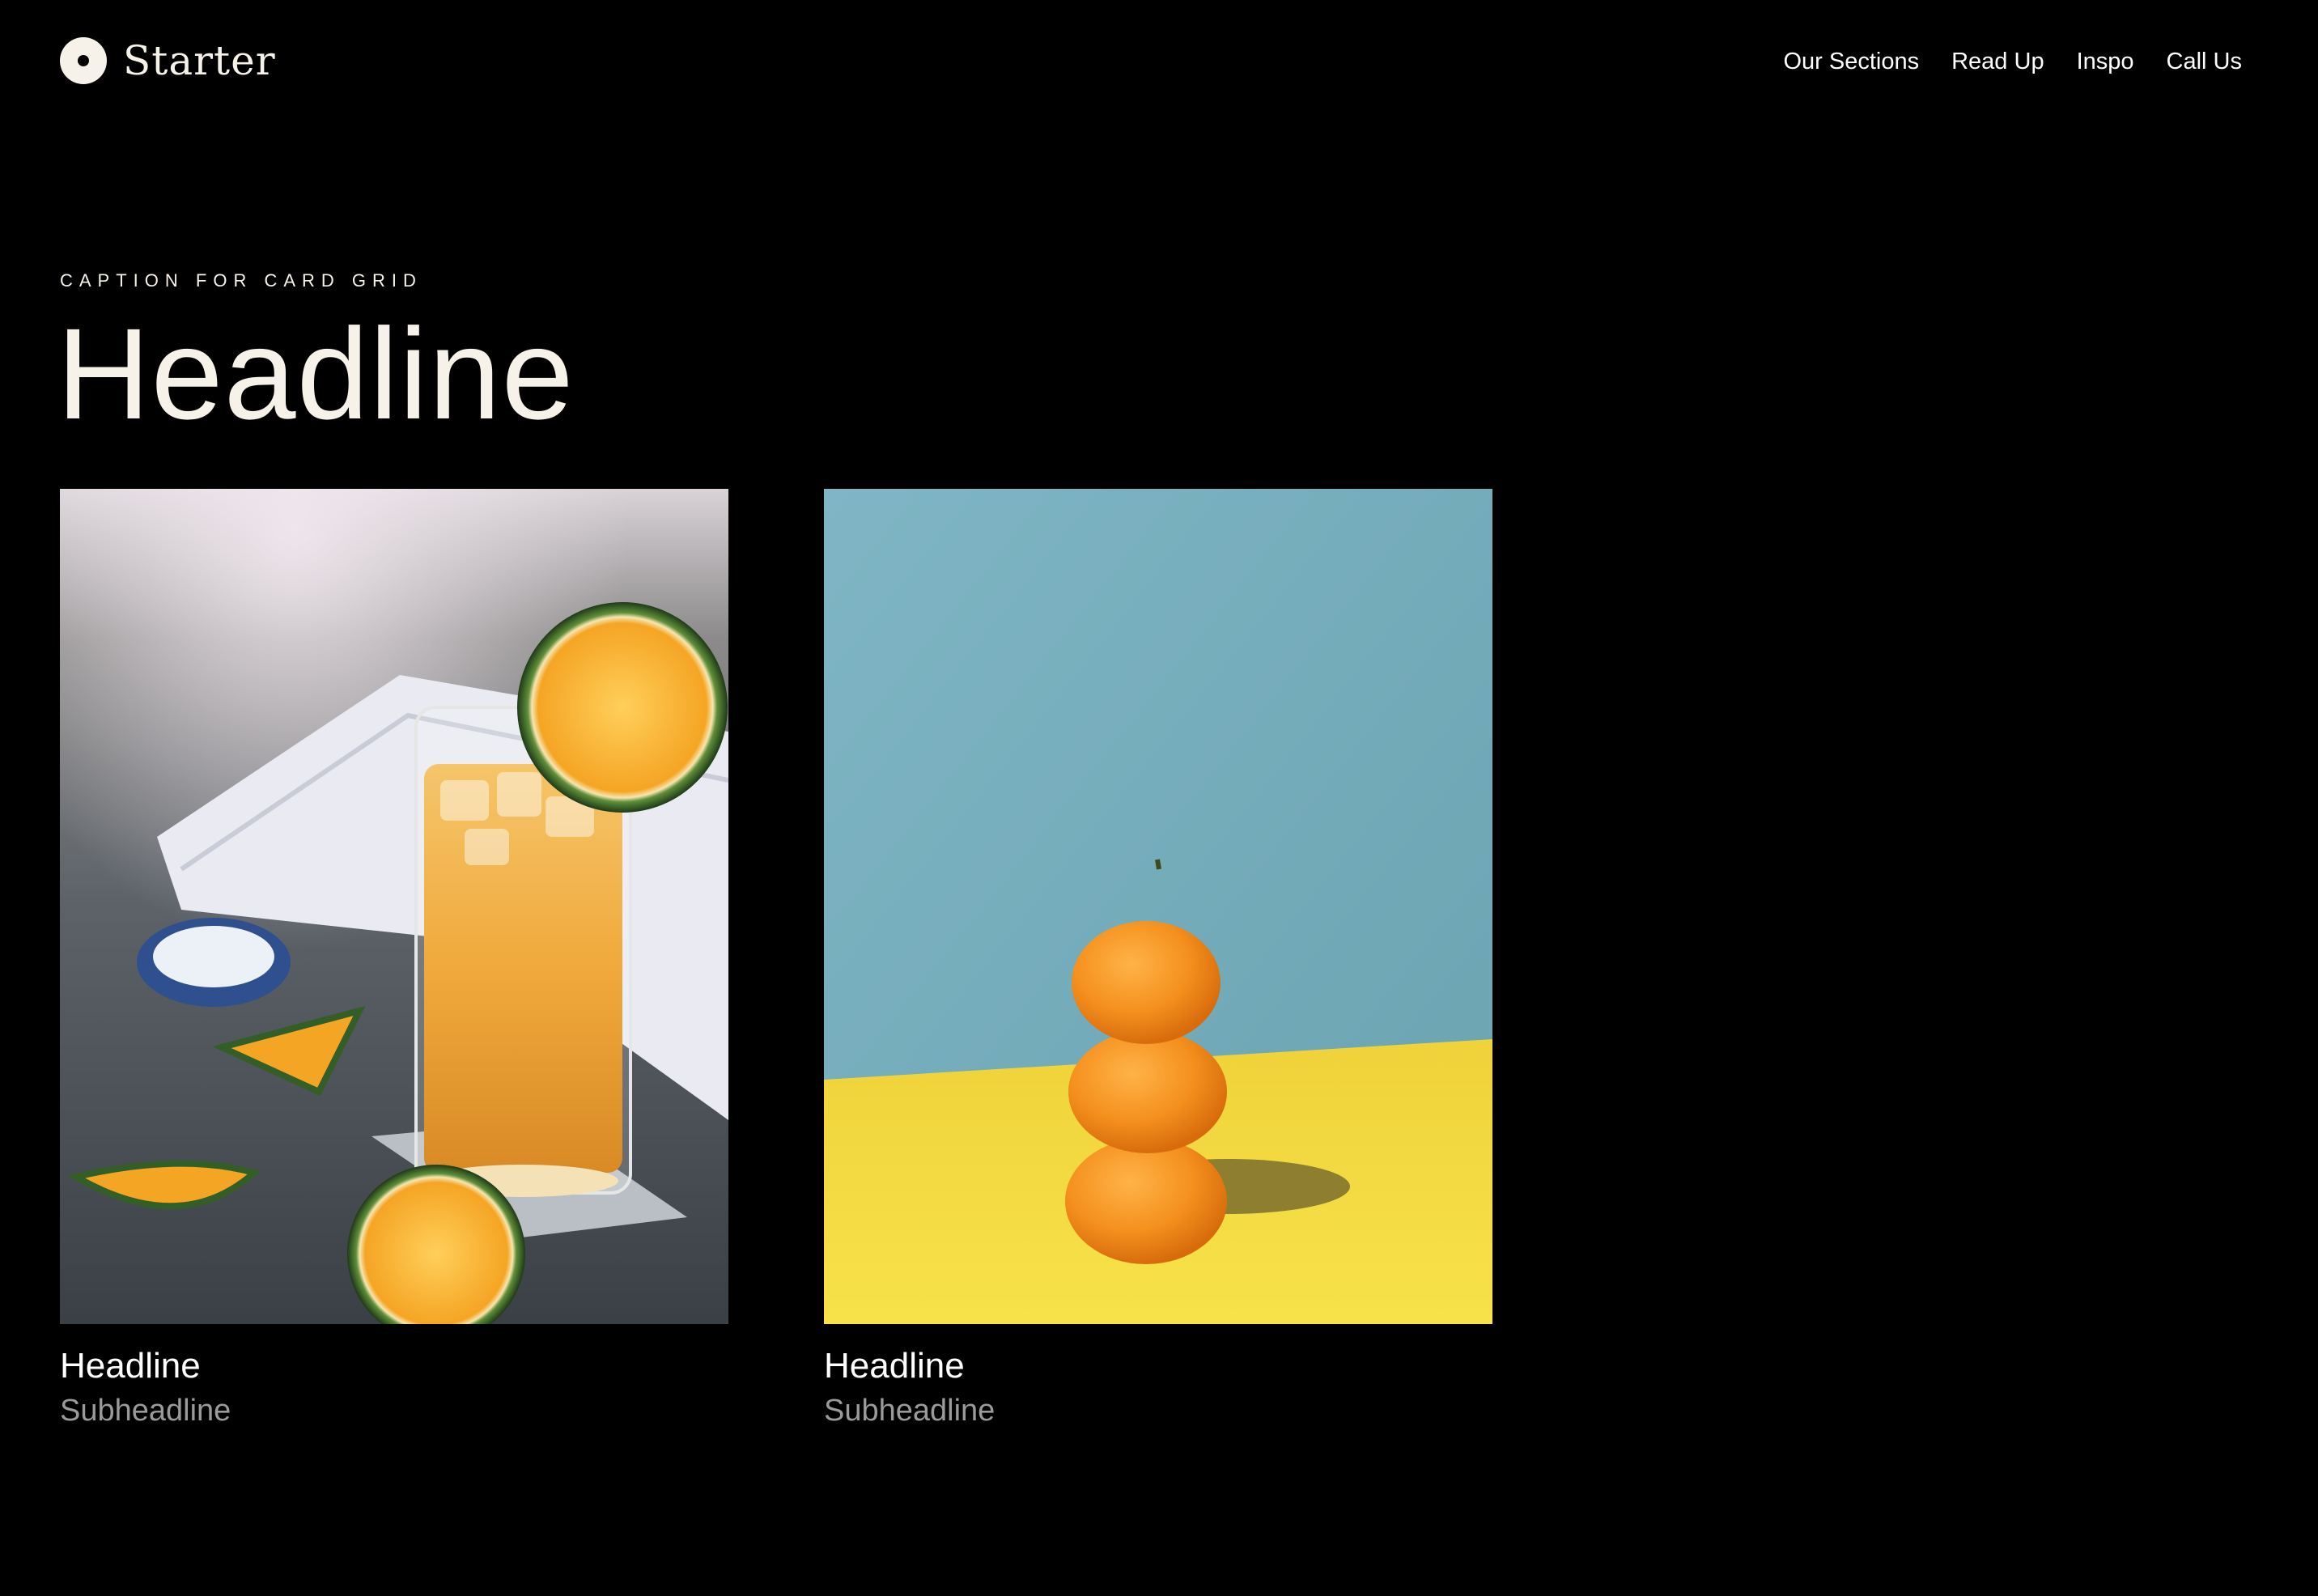  I want to click on brand-logo-link: Starter, so click(168, 61).